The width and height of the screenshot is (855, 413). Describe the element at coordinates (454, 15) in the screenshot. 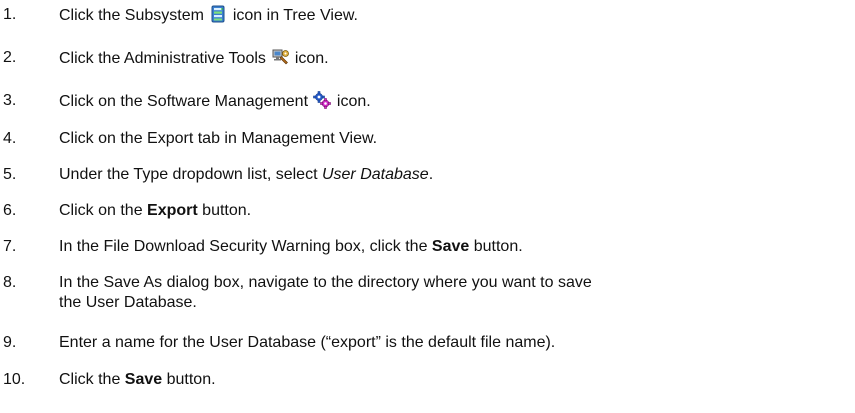

I see `step-text: Click the Subsystem icon in Tree View.` at that location.